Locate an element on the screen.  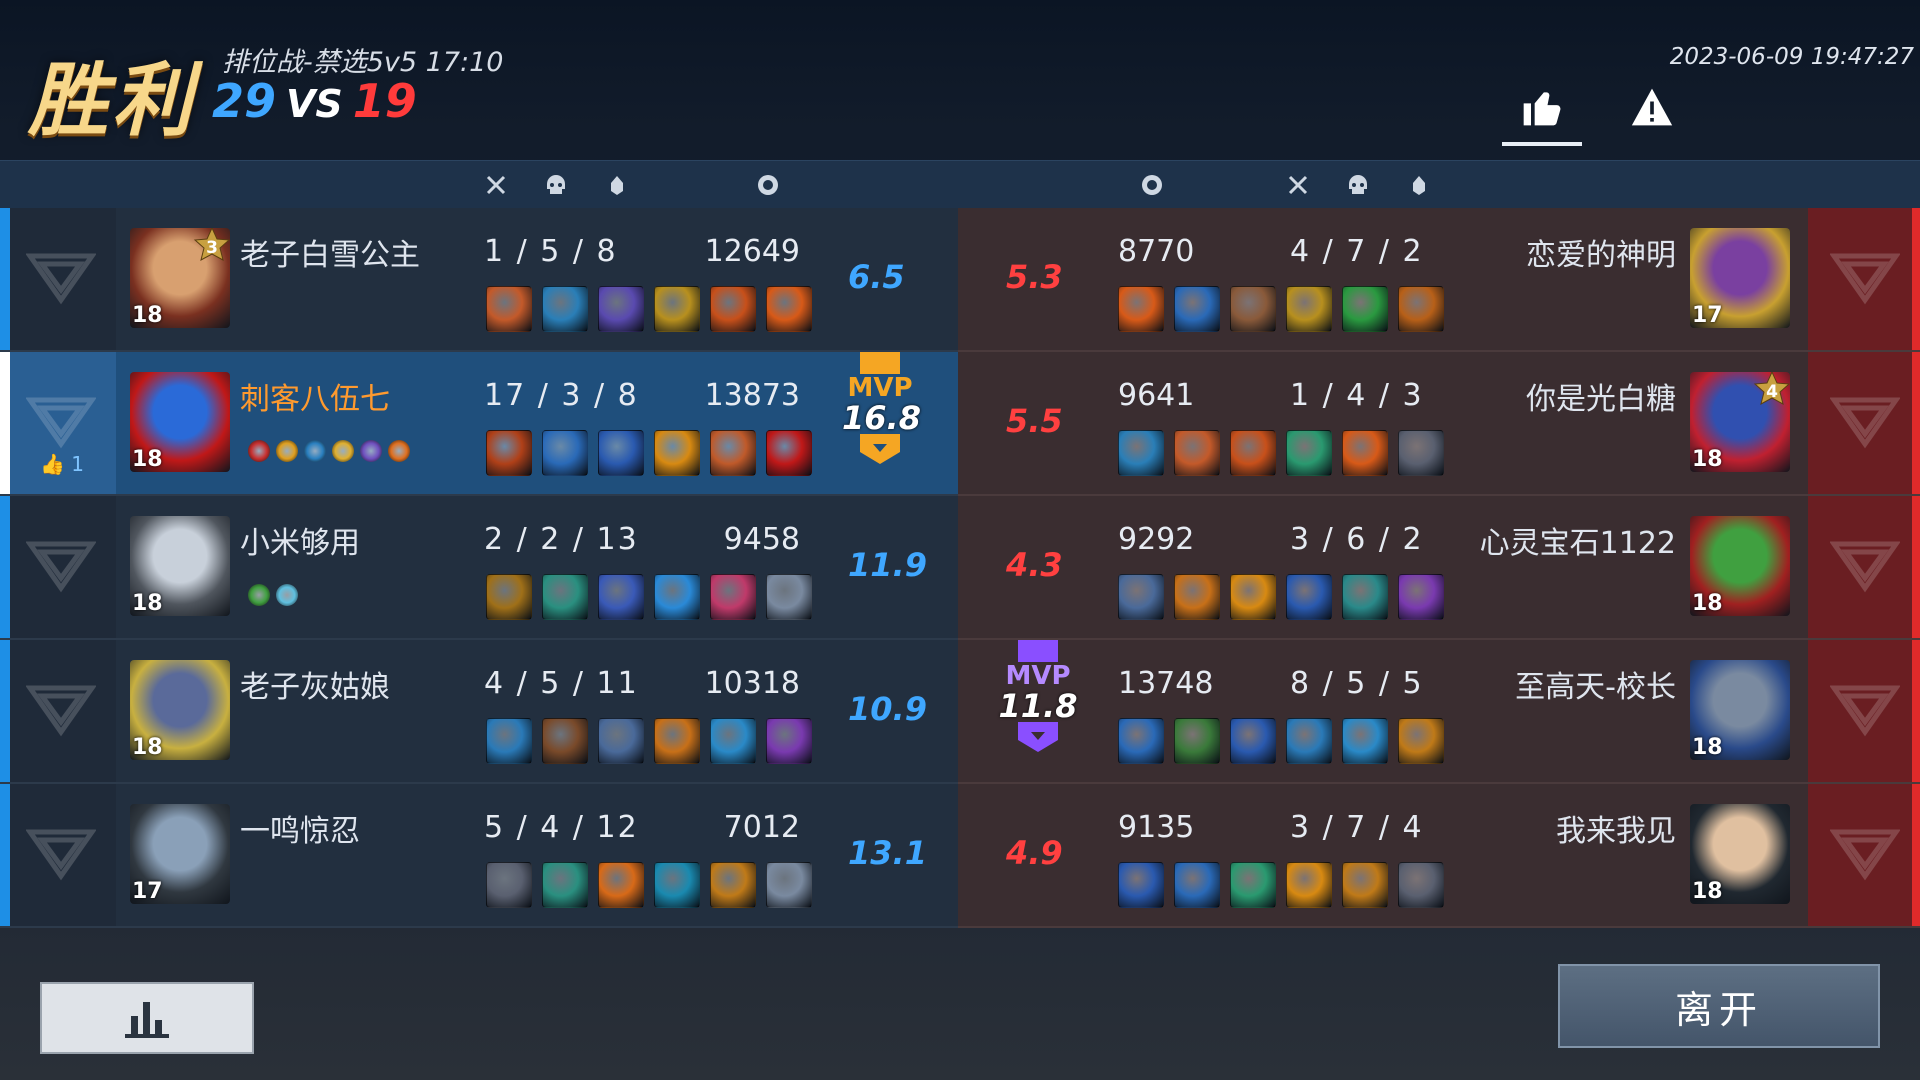
leave-button: 离开 is located at coordinates (1719, 1006).